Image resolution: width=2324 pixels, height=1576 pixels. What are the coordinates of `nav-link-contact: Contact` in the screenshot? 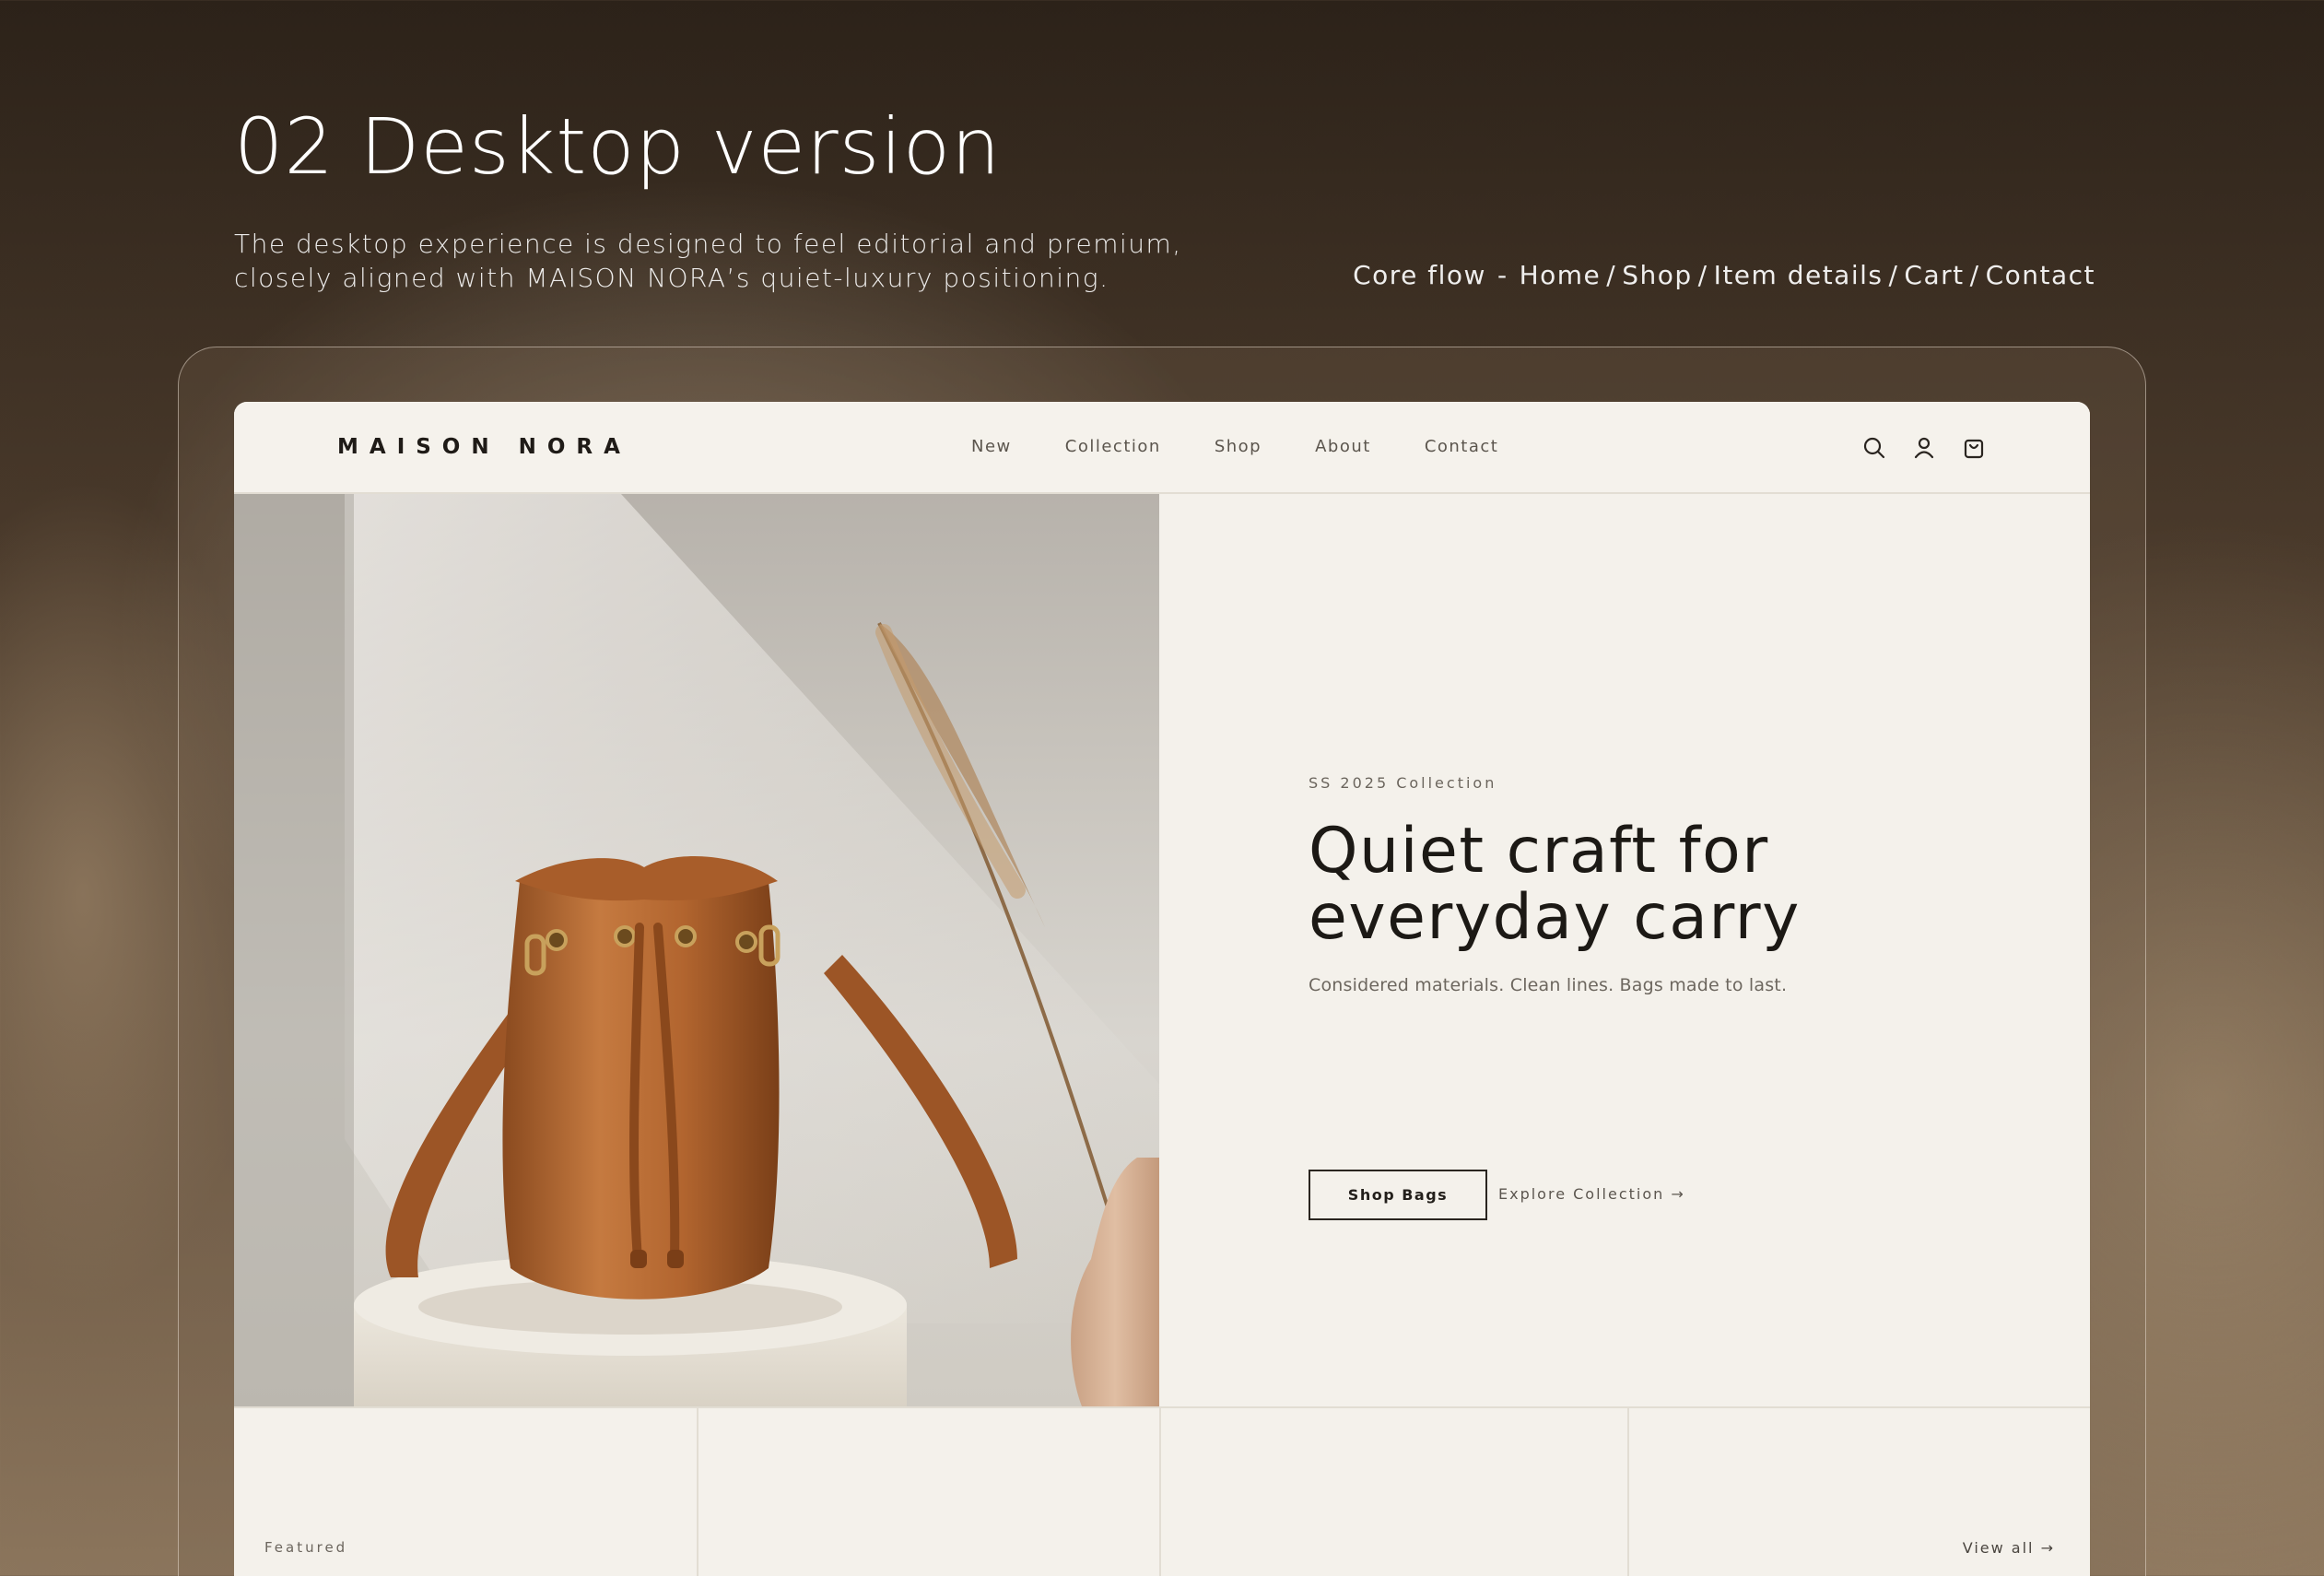 It's located at (1462, 446).